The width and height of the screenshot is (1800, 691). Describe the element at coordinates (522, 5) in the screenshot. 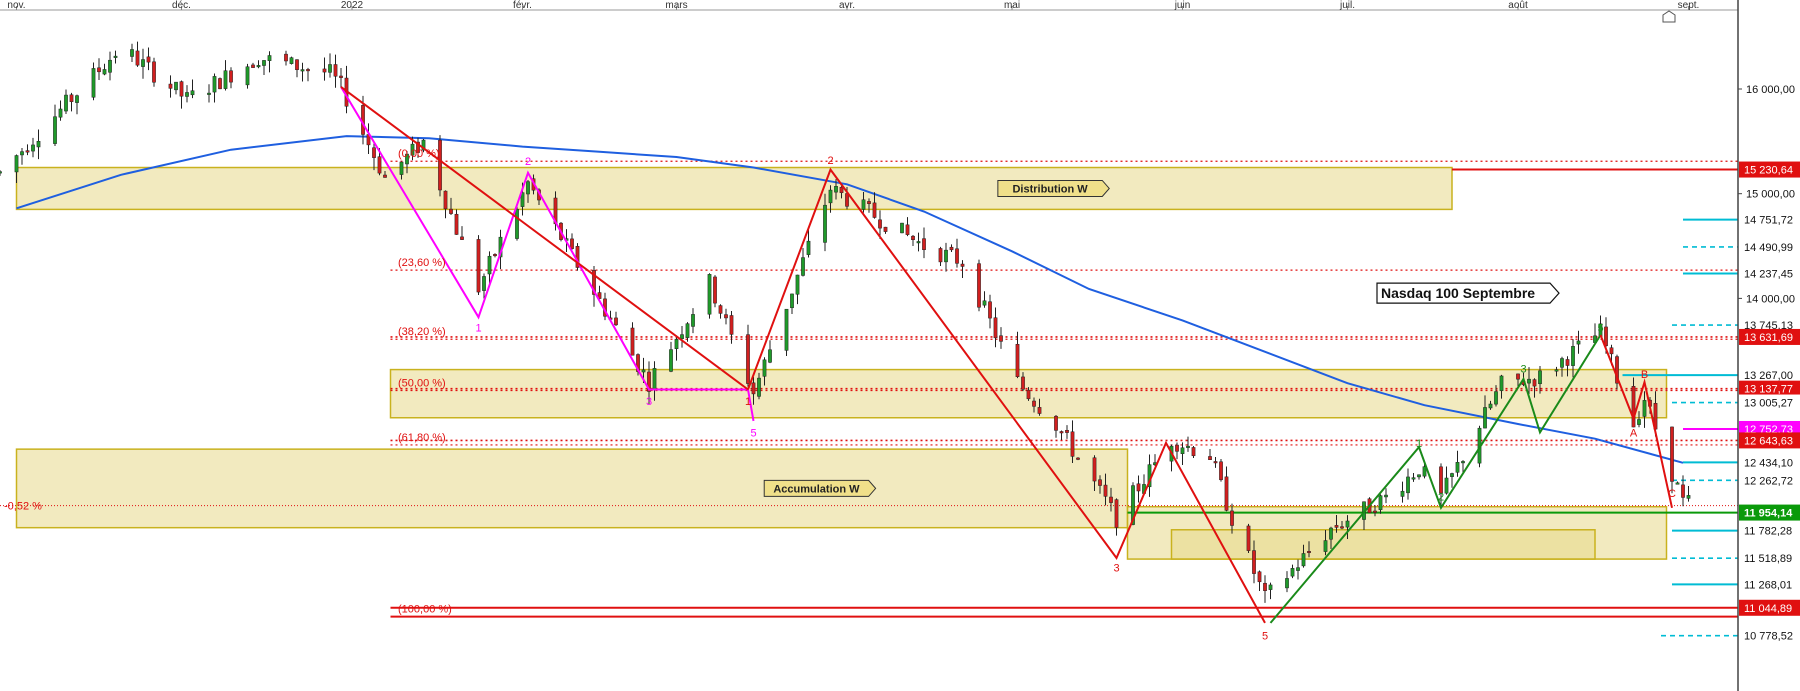

I see `month-label: févr.` at that location.